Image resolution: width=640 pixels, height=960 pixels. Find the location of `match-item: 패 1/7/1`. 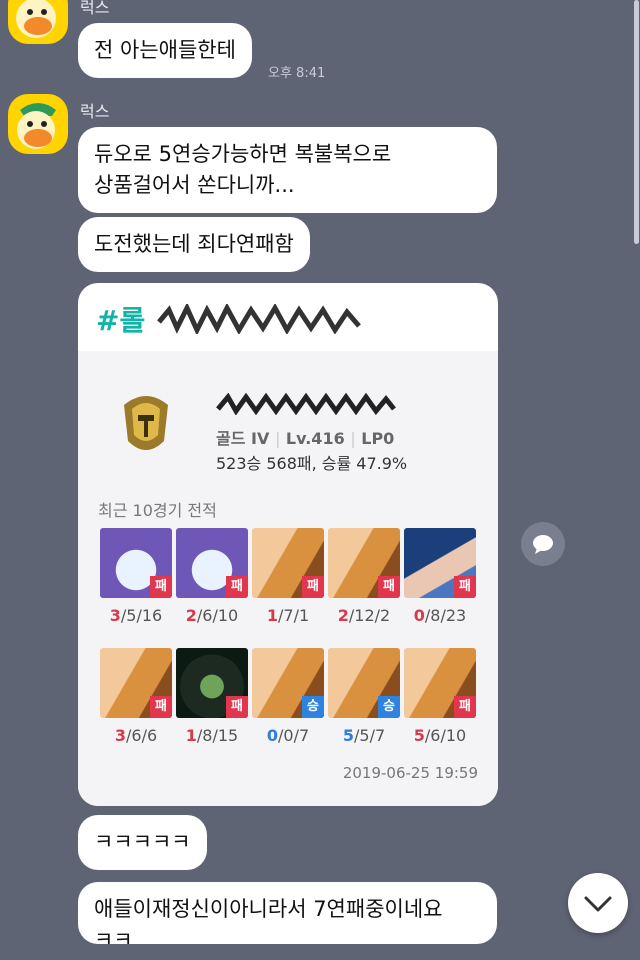

match-item: 패 1/7/1 is located at coordinates (288, 576).